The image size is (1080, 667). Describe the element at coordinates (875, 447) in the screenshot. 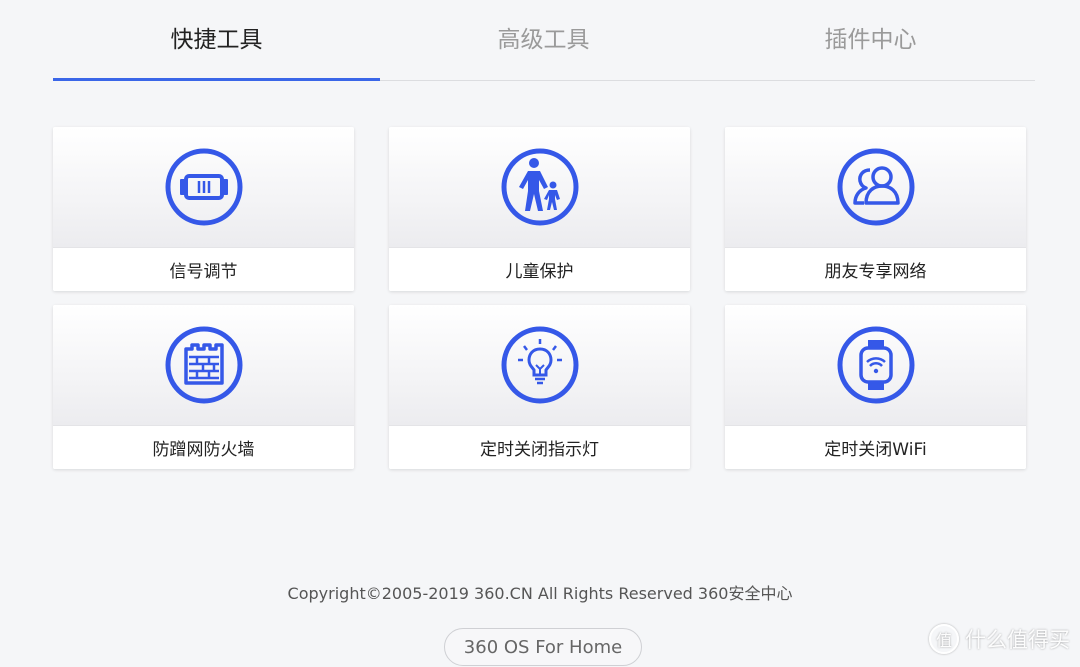

I see `tool-card-label: 定时关闭WiFi` at that location.